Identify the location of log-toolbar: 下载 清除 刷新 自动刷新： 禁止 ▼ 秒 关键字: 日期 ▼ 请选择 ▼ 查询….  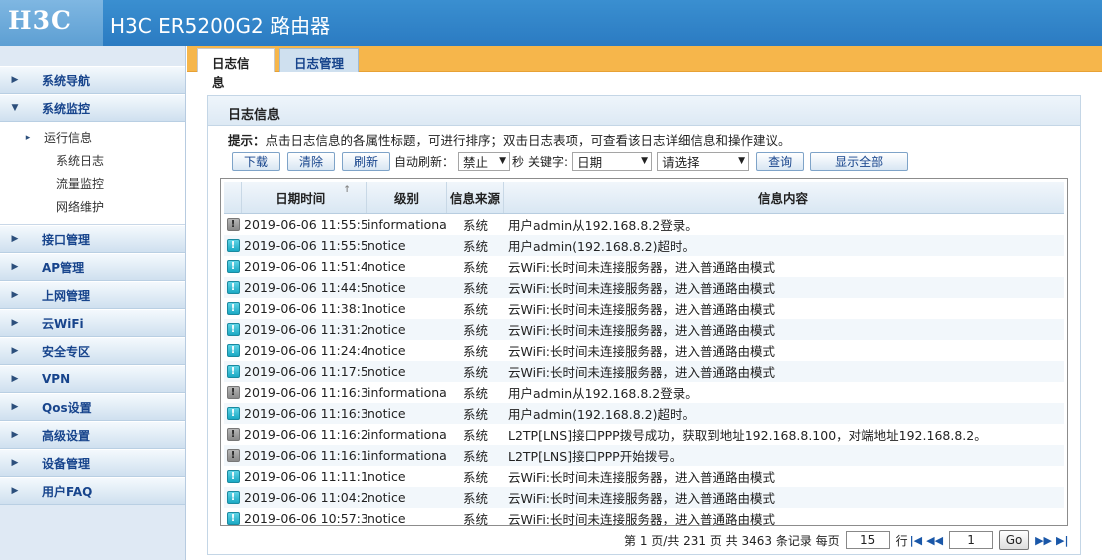
(570, 161).